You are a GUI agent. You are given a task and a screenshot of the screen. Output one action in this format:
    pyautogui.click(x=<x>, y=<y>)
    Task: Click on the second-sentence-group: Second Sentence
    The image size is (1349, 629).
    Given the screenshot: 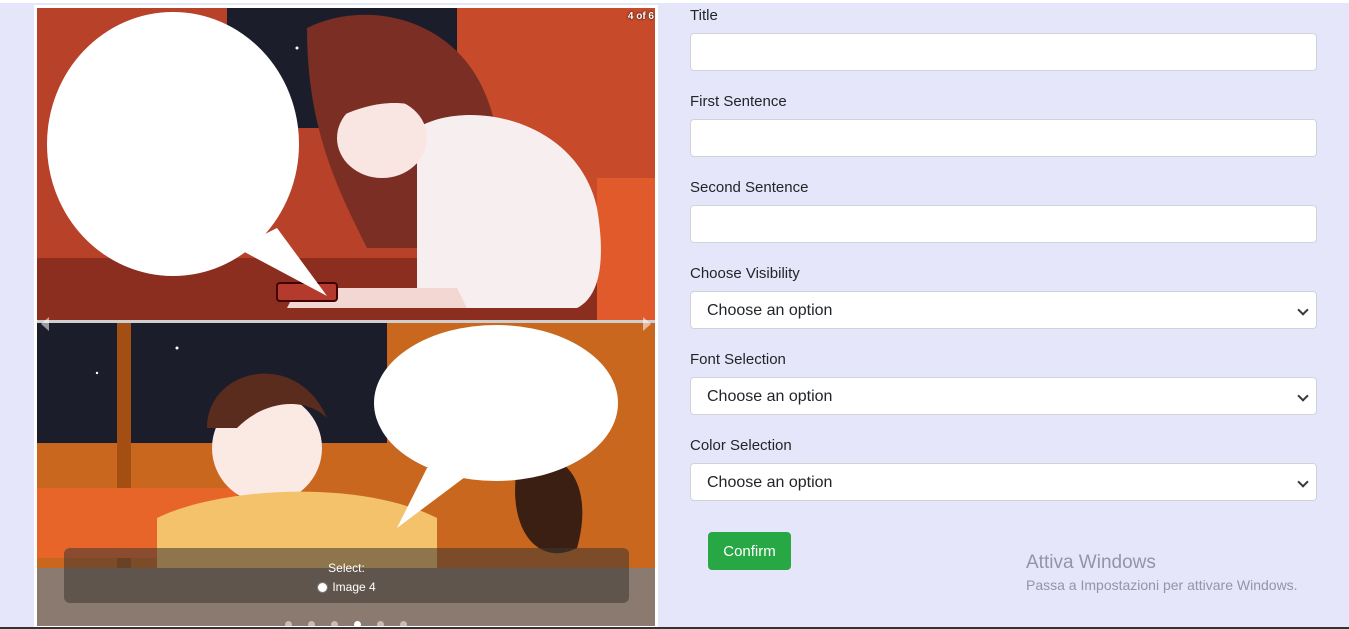 What is the action you would take?
    pyautogui.click(x=1003, y=210)
    